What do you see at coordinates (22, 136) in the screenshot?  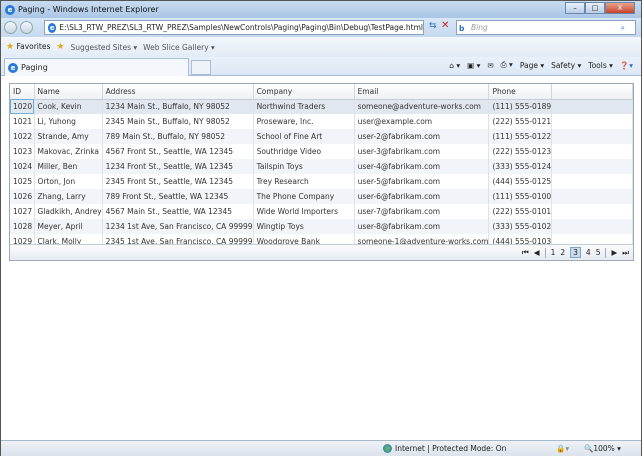 I see `table-cell: 1022` at bounding box center [22, 136].